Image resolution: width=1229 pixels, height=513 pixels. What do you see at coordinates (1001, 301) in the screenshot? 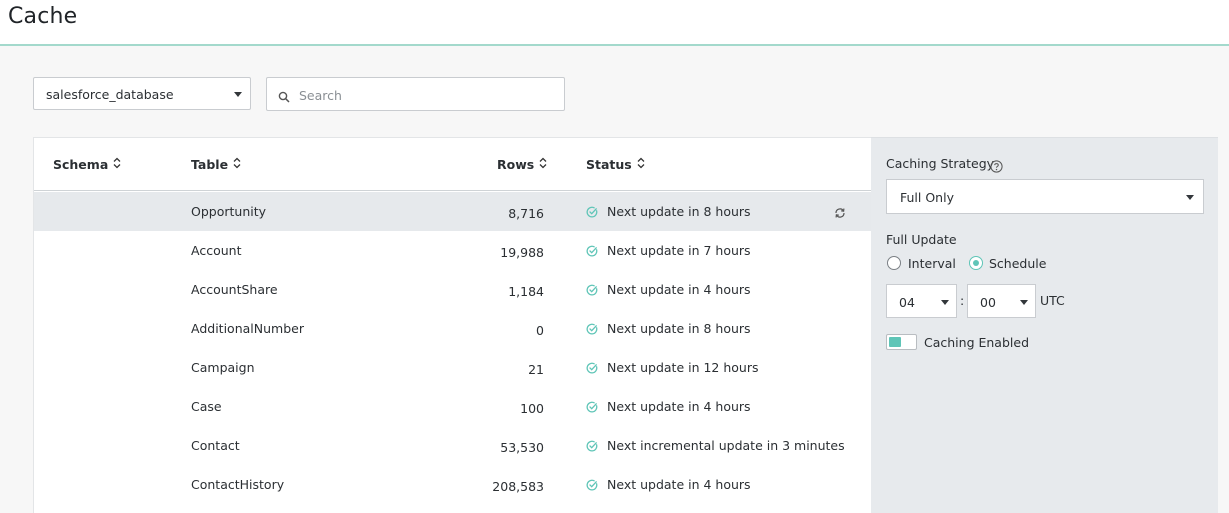
I see `minute-select: 00` at bounding box center [1001, 301].